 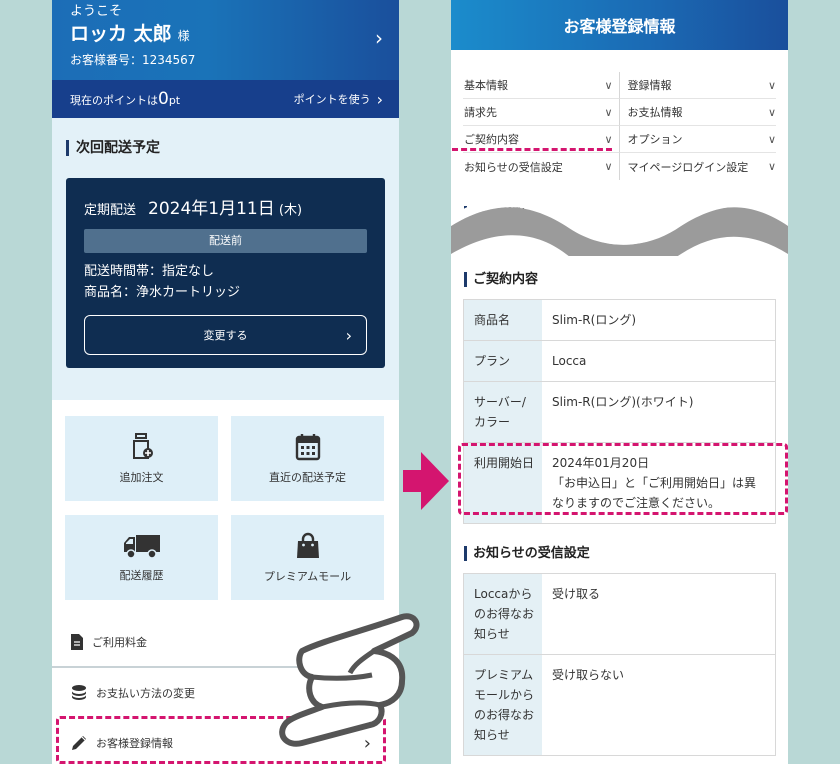 I want to click on change-delivery-button: 変更する ›, so click(x=225, y=335).